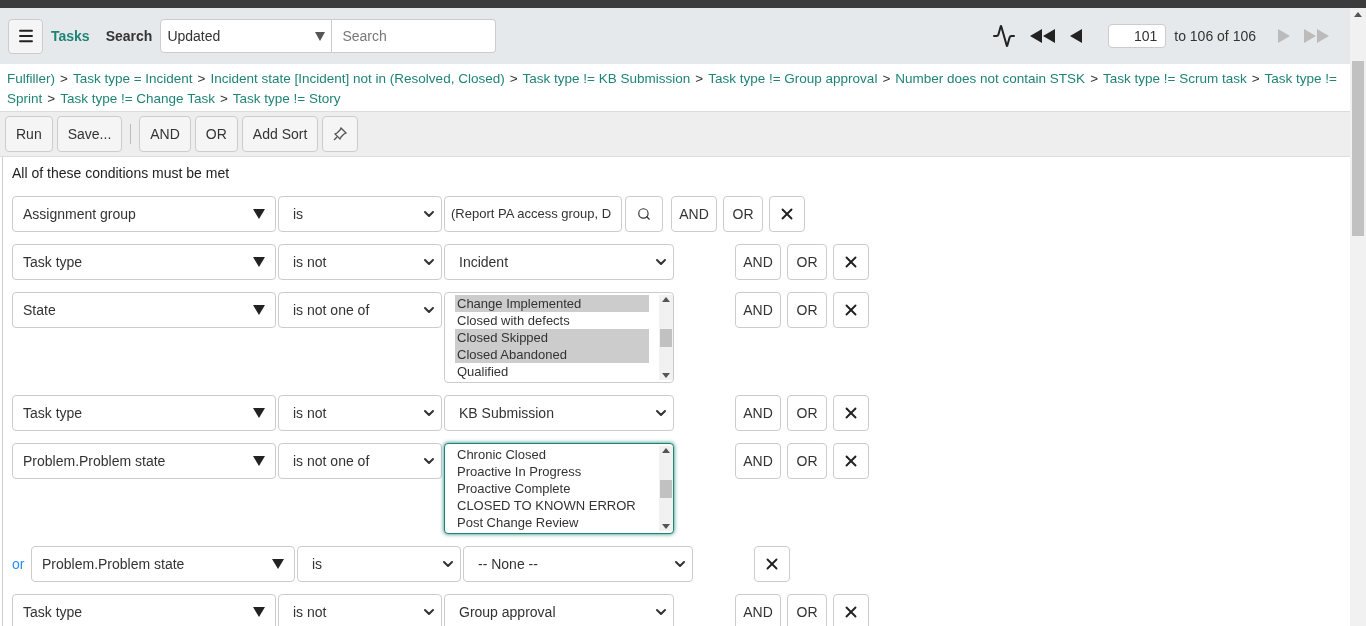 This screenshot has height=626, width=1366. Describe the element at coordinates (559, 413) in the screenshot. I see `value-select: KB Submission` at that location.